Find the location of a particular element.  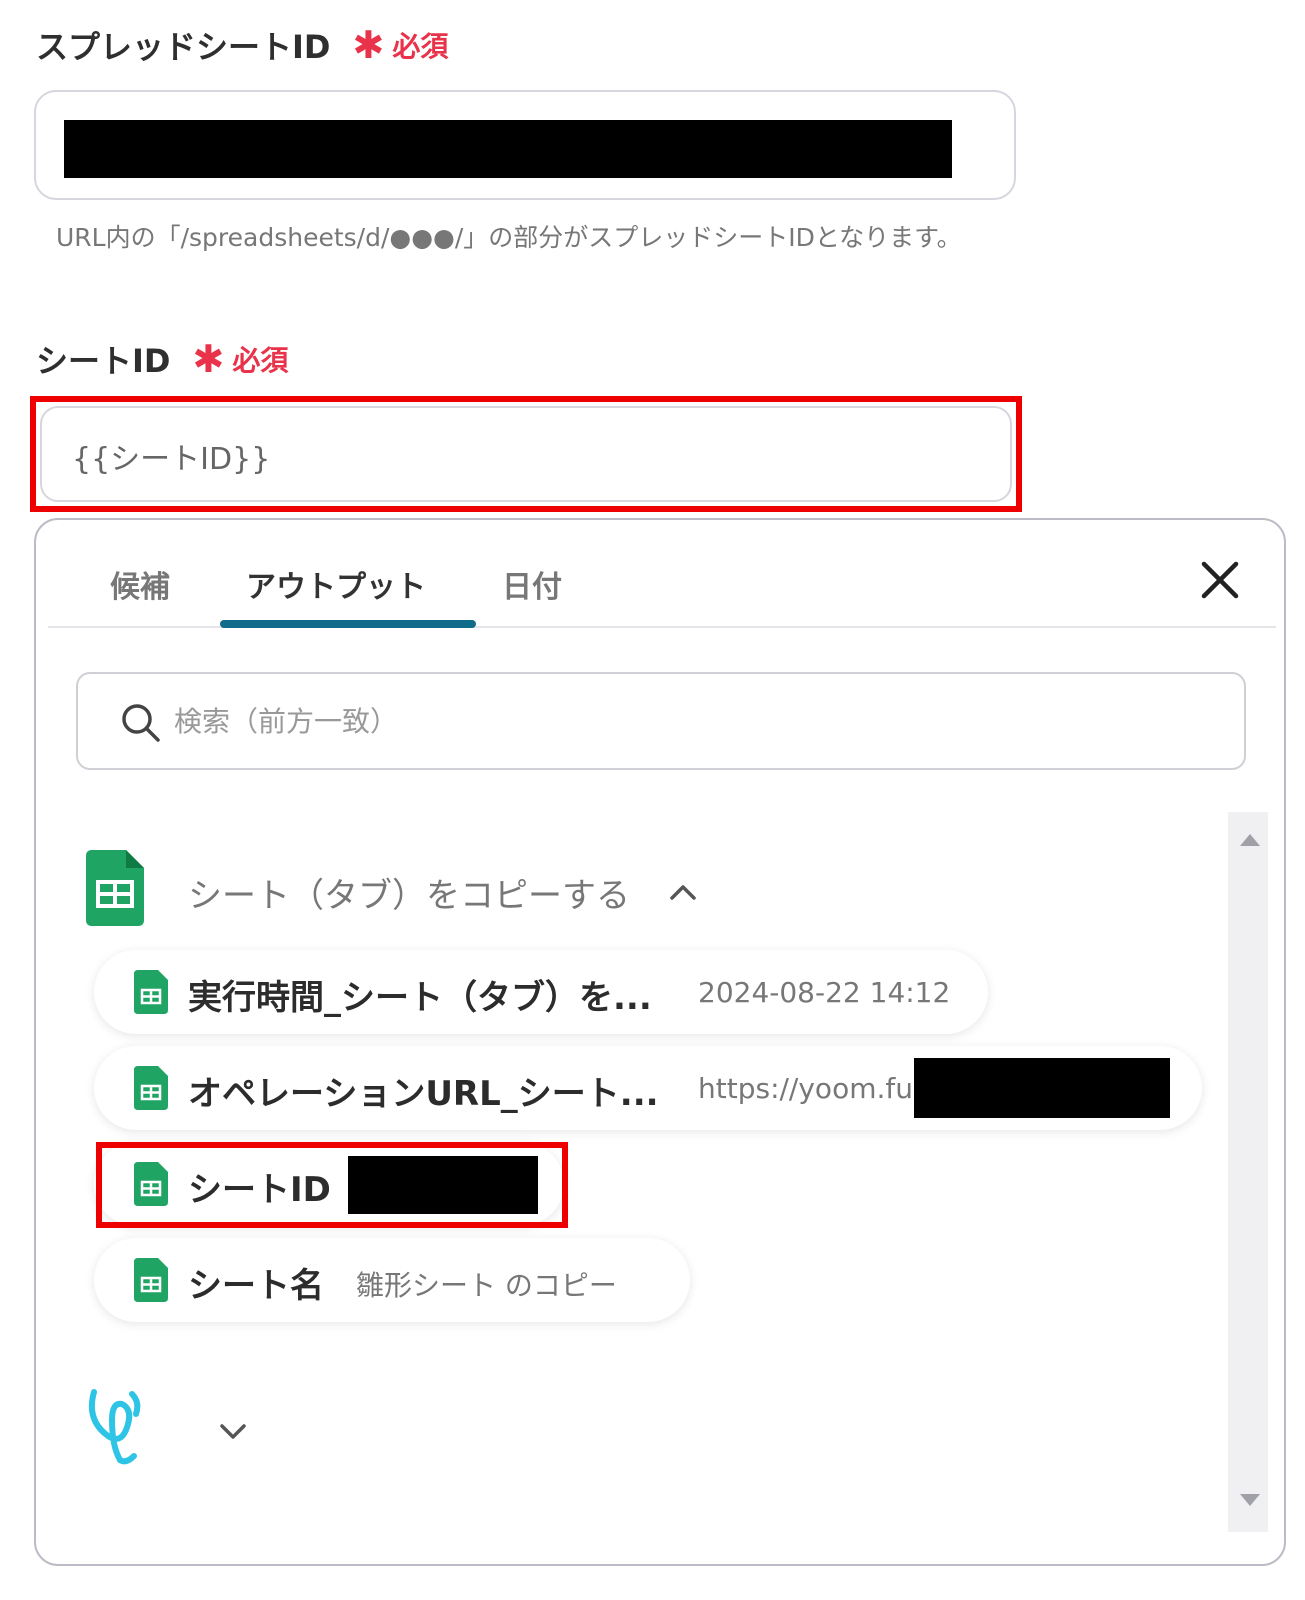

output-item-operation-url: オペレーションURL_シート... https://yoom.fun is located at coordinates (648, 1088).